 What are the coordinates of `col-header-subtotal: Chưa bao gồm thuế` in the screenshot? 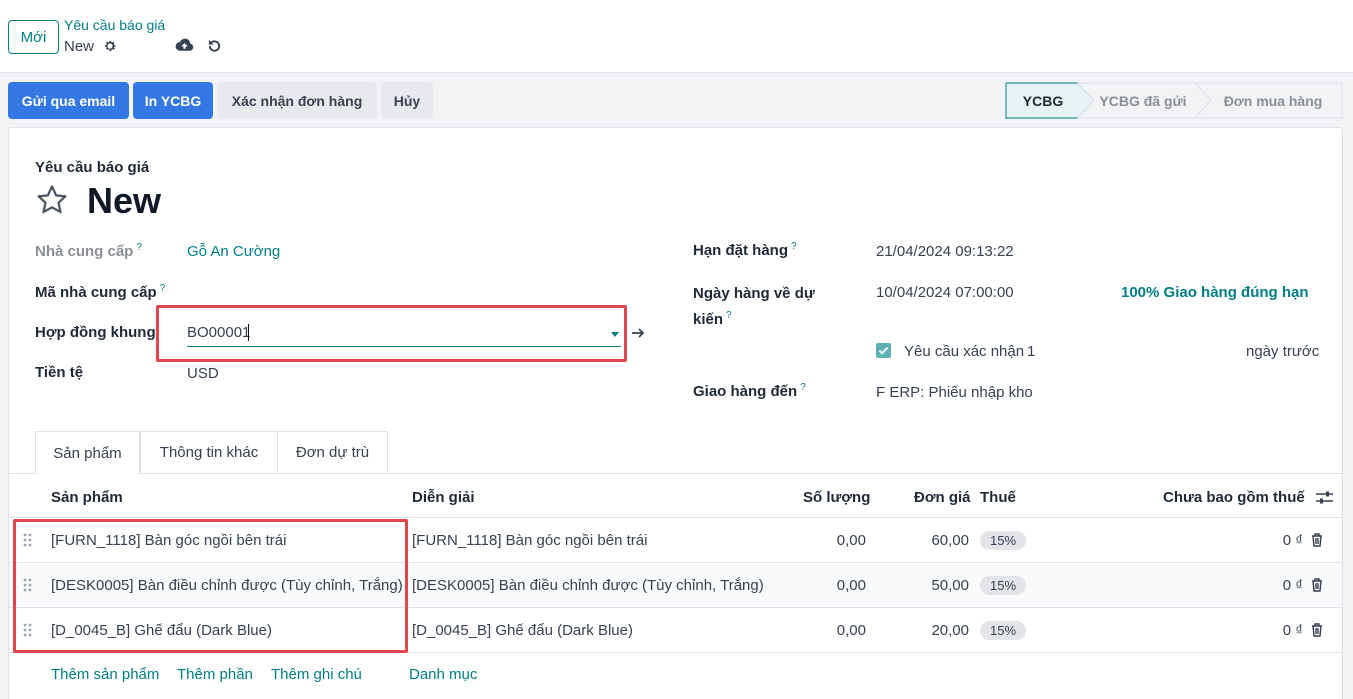 It's located at (1234, 497).